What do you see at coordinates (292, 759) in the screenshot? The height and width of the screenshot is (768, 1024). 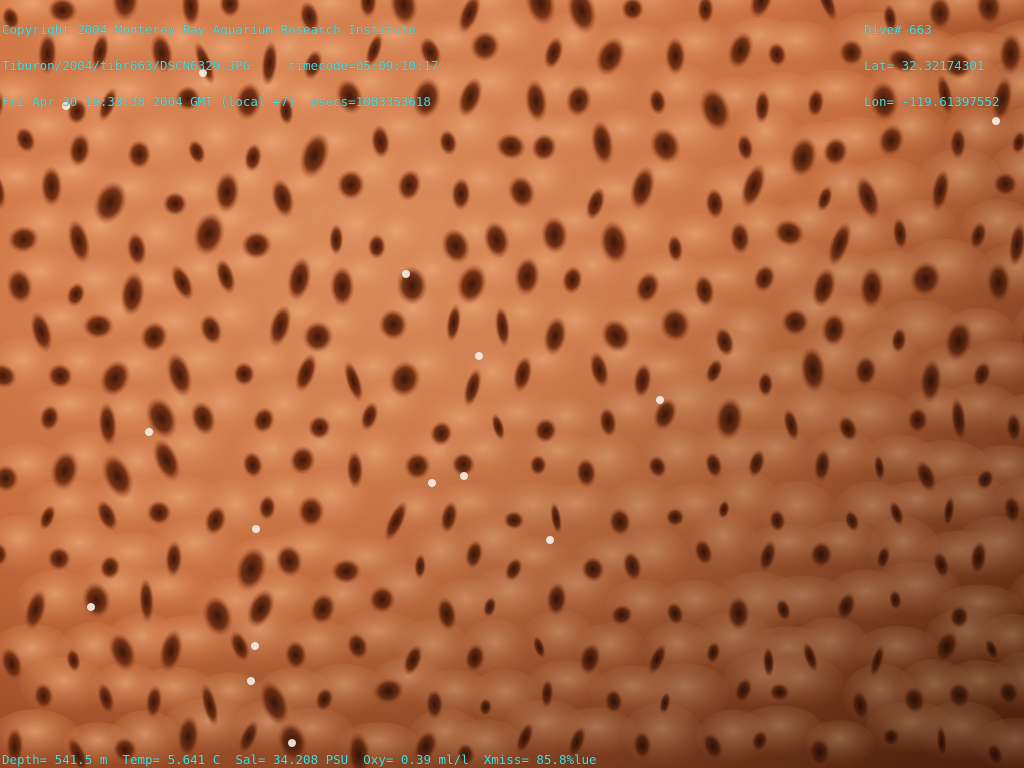 I see `salinity-readout: Sal= 34.208 PSU` at bounding box center [292, 759].